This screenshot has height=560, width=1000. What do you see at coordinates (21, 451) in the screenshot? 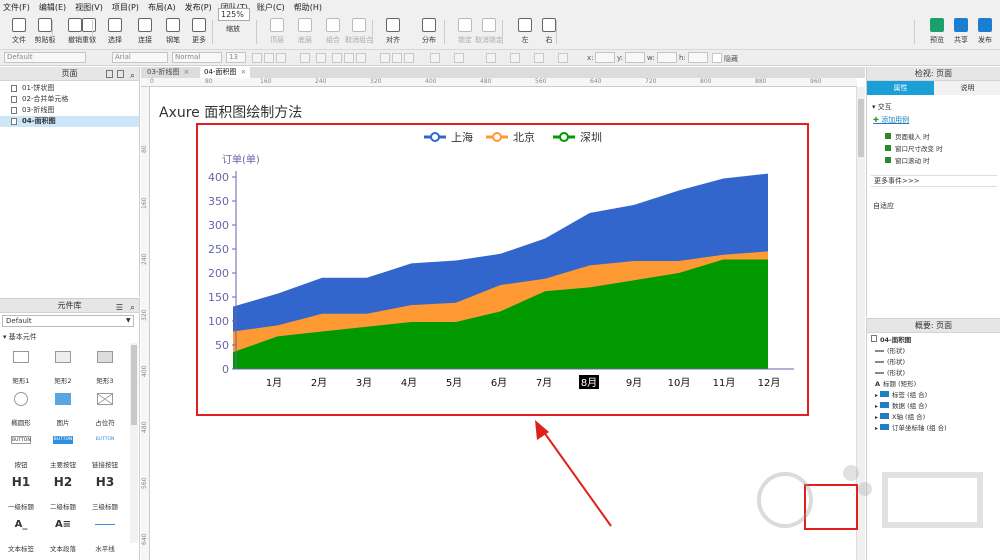
I see `widget-item: BUTTON 按钮` at bounding box center [21, 451].